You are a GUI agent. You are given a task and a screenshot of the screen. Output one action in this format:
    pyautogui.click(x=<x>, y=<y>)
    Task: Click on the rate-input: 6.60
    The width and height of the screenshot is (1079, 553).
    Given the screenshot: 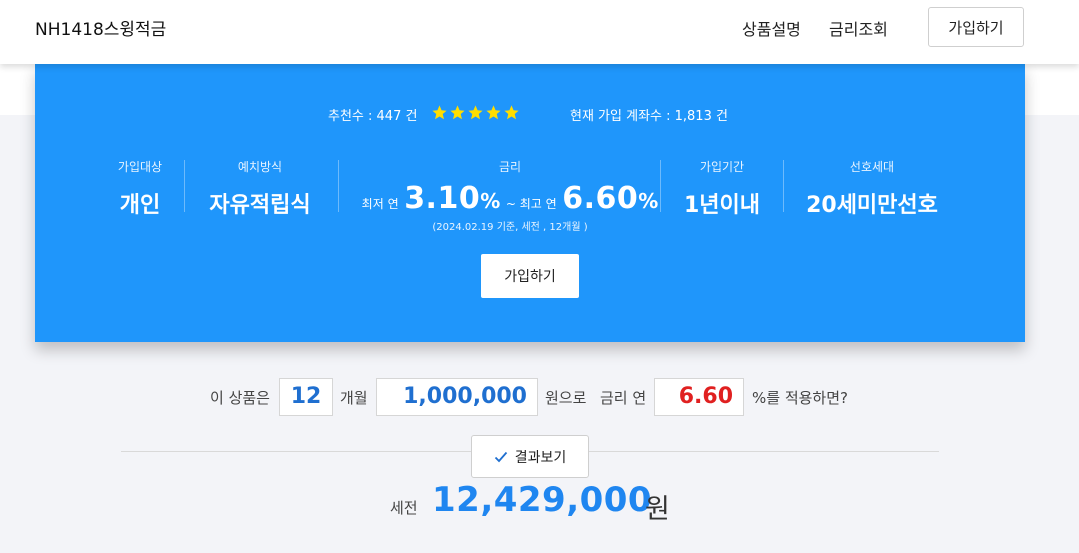 What is the action you would take?
    pyautogui.click(x=699, y=397)
    